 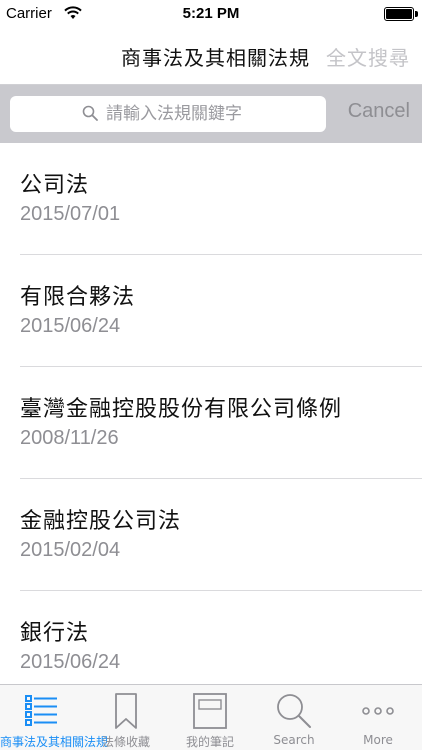 I want to click on list-icon, so click(x=41, y=710).